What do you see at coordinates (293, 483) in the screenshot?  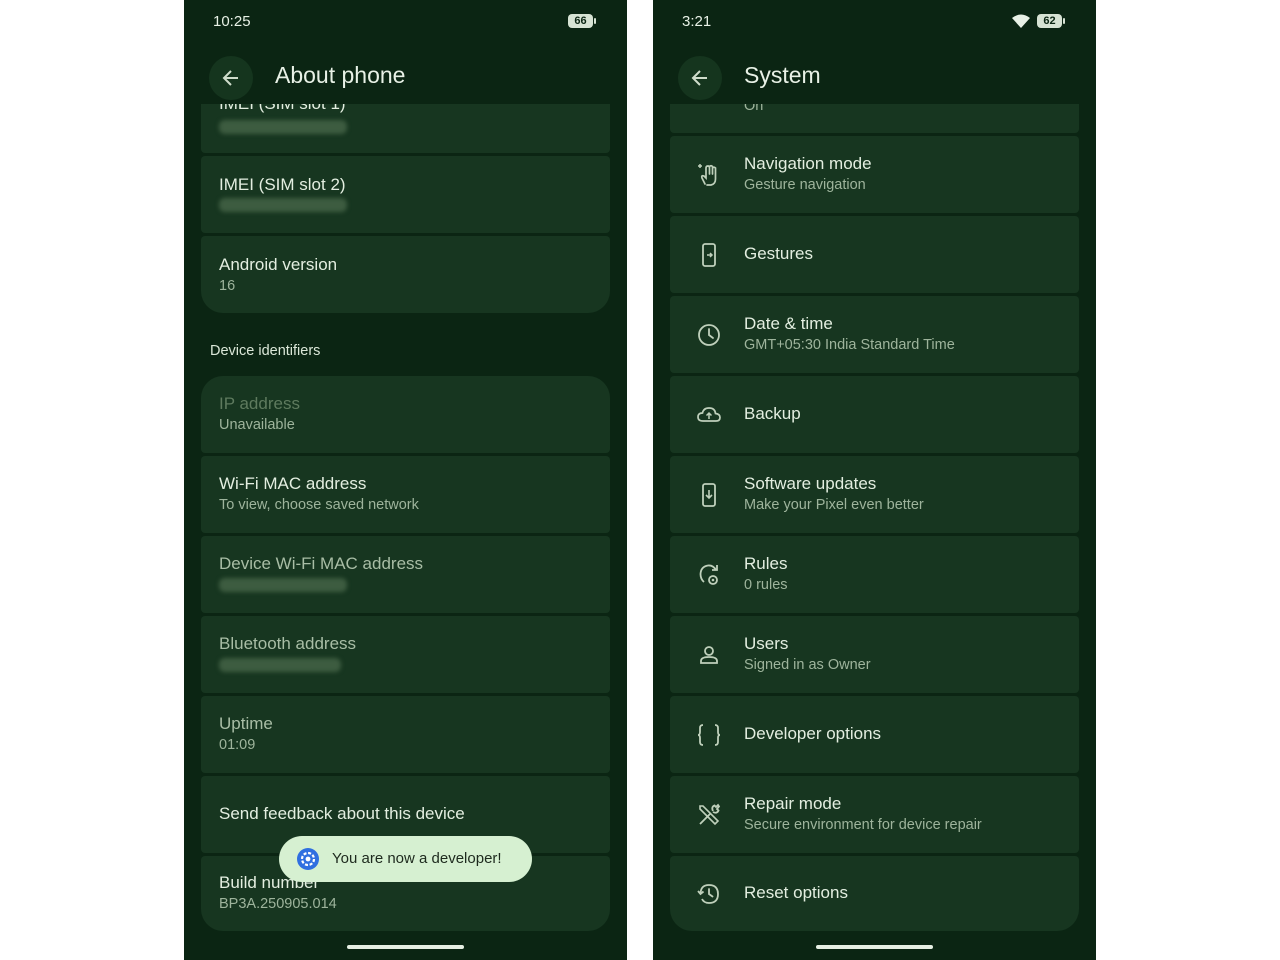 I see `wifi-mac-title: Wi-Fi MAC address` at bounding box center [293, 483].